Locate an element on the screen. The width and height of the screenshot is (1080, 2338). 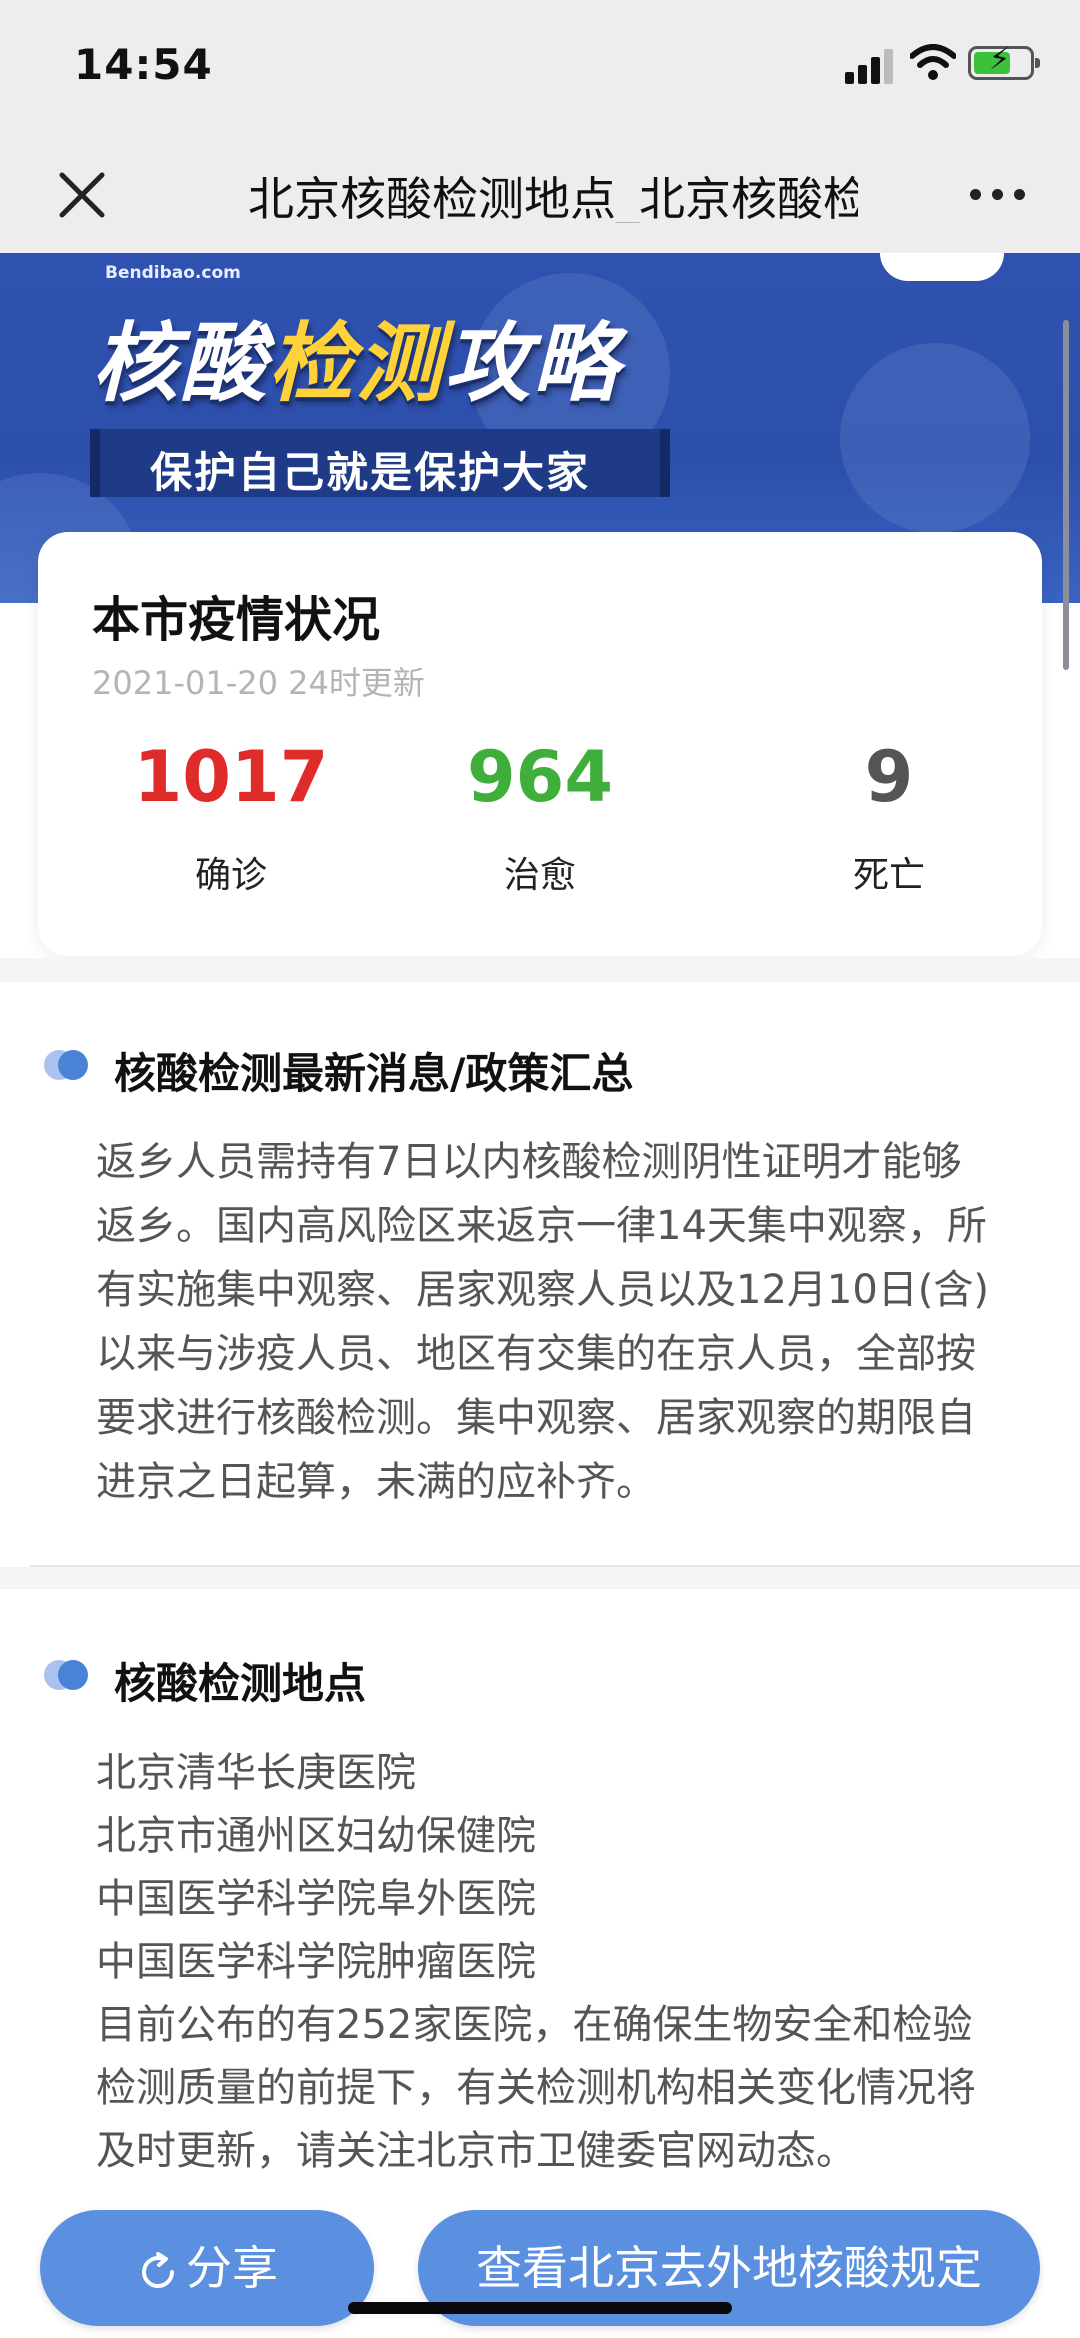
wifi-icon is located at coordinates (933, 62).